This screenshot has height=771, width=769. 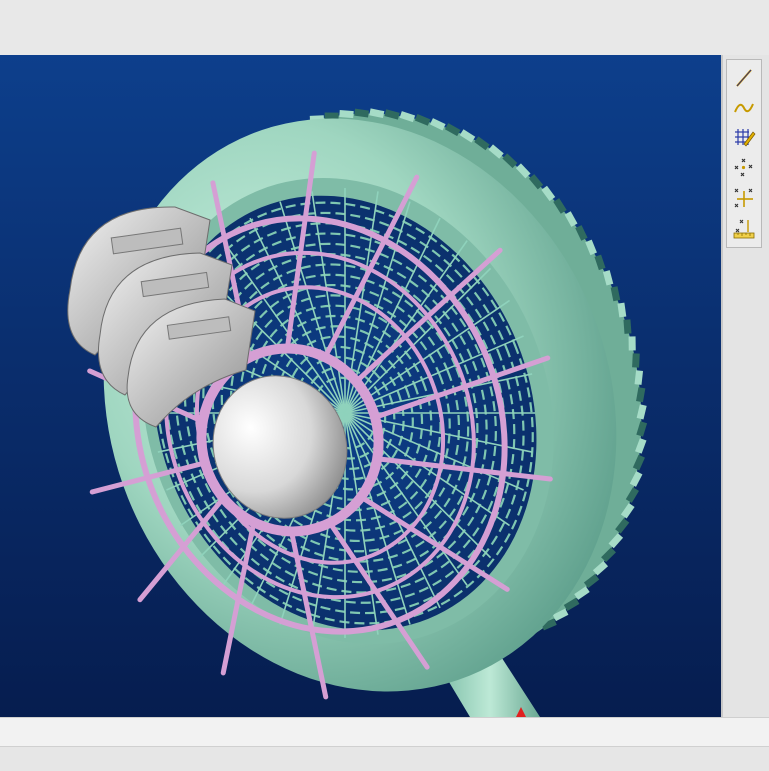 I want to click on sketch-toolbar, so click(x=744, y=153).